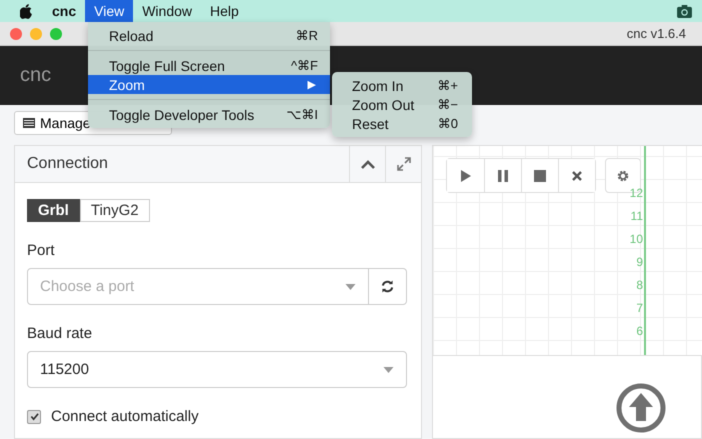 The height and width of the screenshot is (439, 702). Describe the element at coordinates (639, 262) in the screenshot. I see `axis-label: 9` at that location.